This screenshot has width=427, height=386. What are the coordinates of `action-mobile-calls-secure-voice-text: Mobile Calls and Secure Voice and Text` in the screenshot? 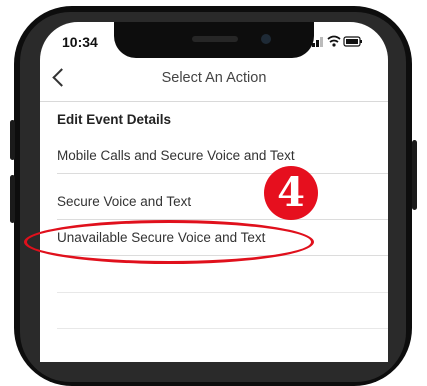 It's located at (214, 156).